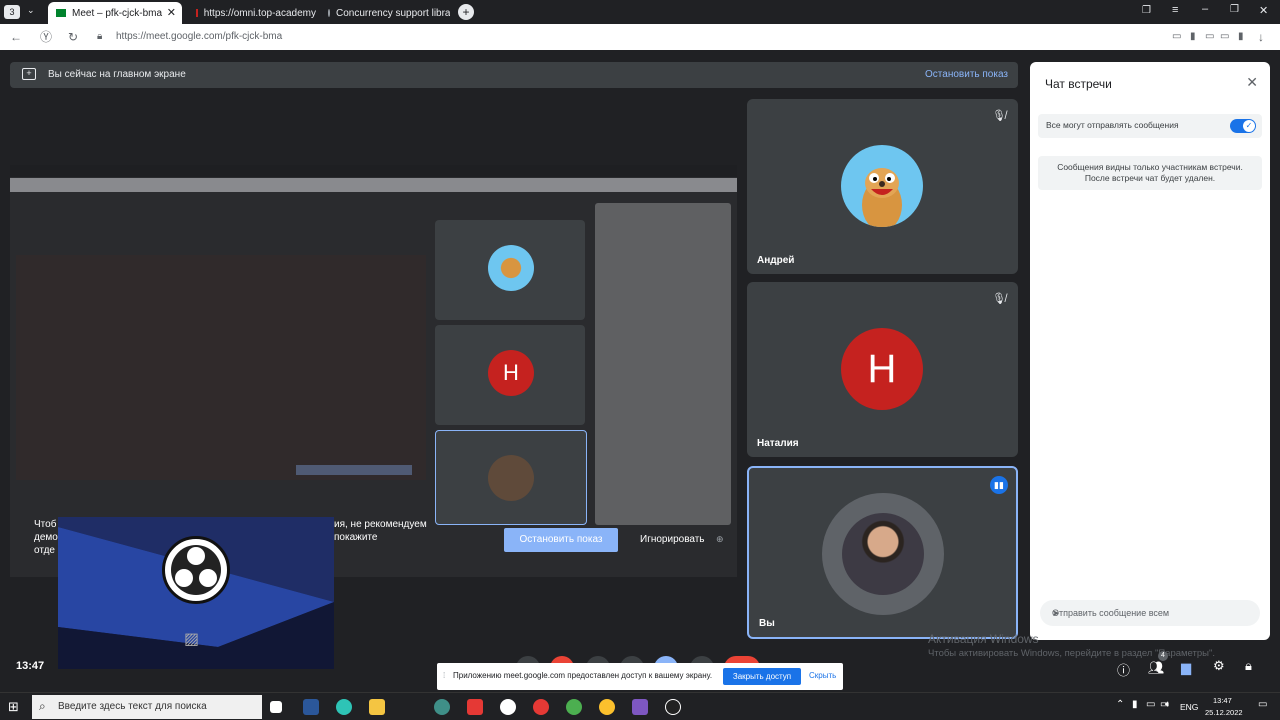 The height and width of the screenshot is (720, 1280). What do you see at coordinates (561, 540) in the screenshot?
I see `stop-sharing-button: Остановить показ` at bounding box center [561, 540].